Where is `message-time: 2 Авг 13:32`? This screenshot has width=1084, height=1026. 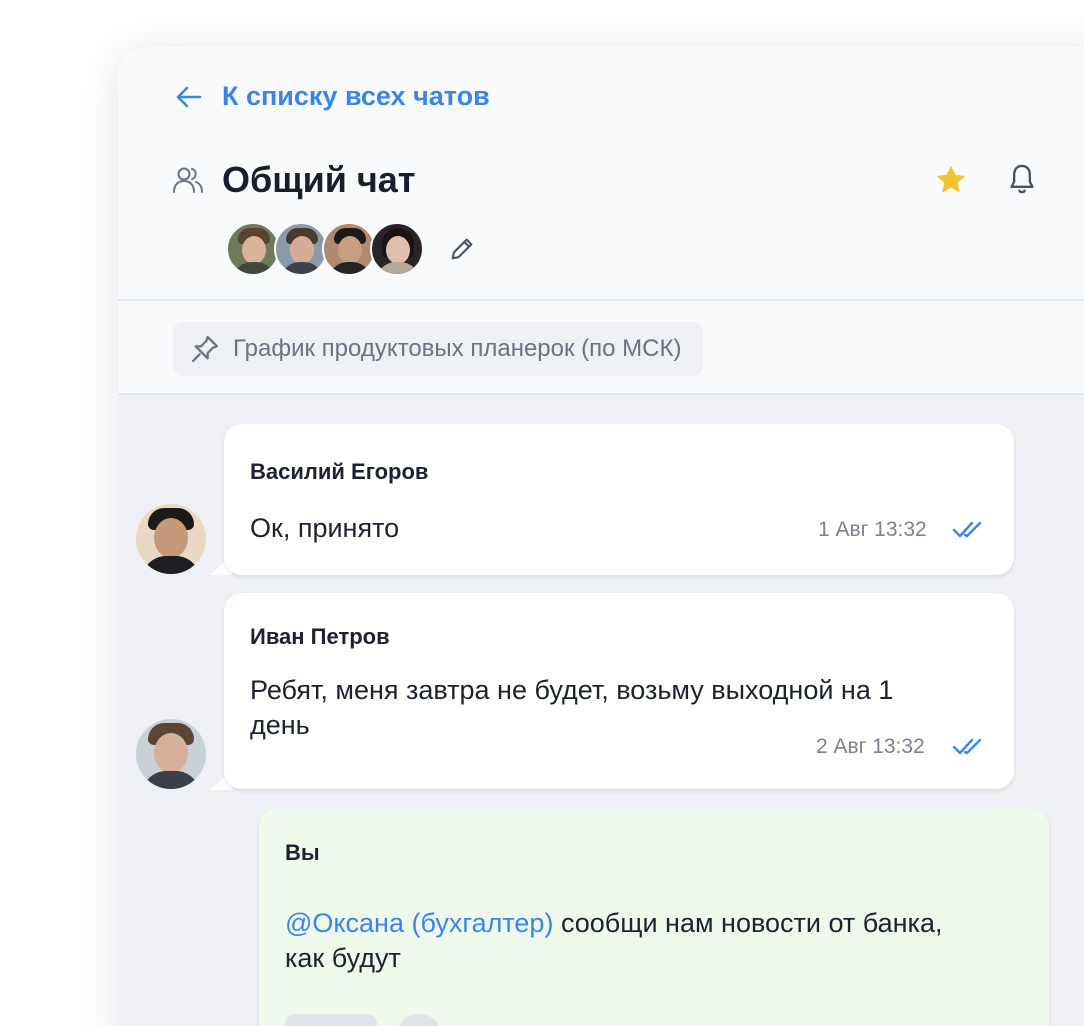 message-time: 2 Авг 13:32 is located at coordinates (870, 746).